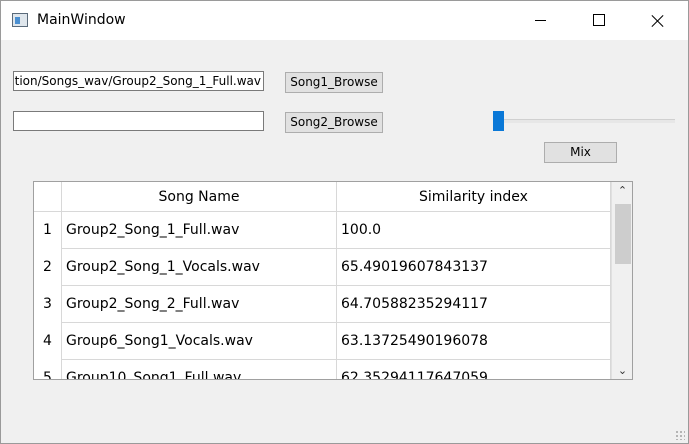 The image size is (689, 444). Describe the element at coordinates (20, 20) in the screenshot. I see `app-icon` at that location.